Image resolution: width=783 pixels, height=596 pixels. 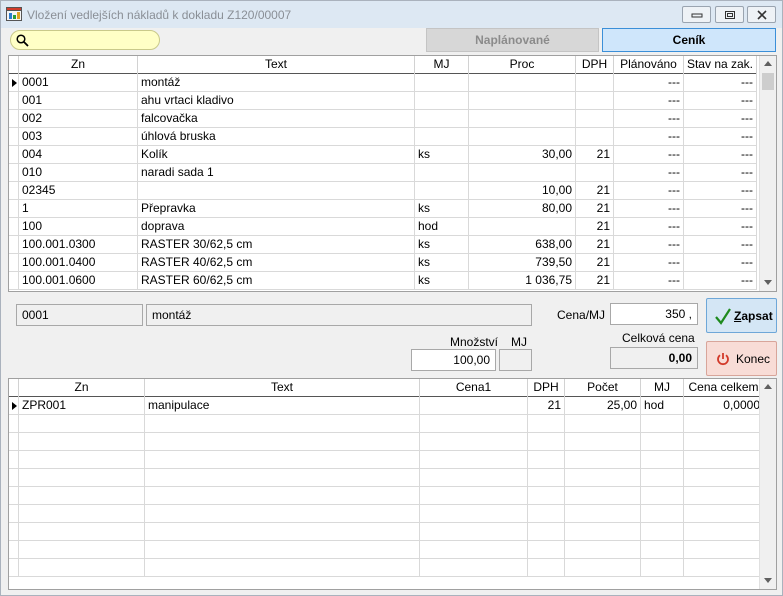 I want to click on cell-planned: ---, so click(x=649, y=118).